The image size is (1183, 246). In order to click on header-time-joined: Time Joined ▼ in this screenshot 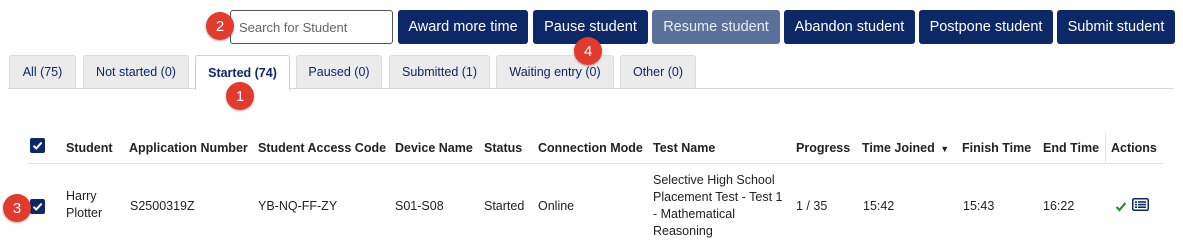, I will do `click(905, 148)`.